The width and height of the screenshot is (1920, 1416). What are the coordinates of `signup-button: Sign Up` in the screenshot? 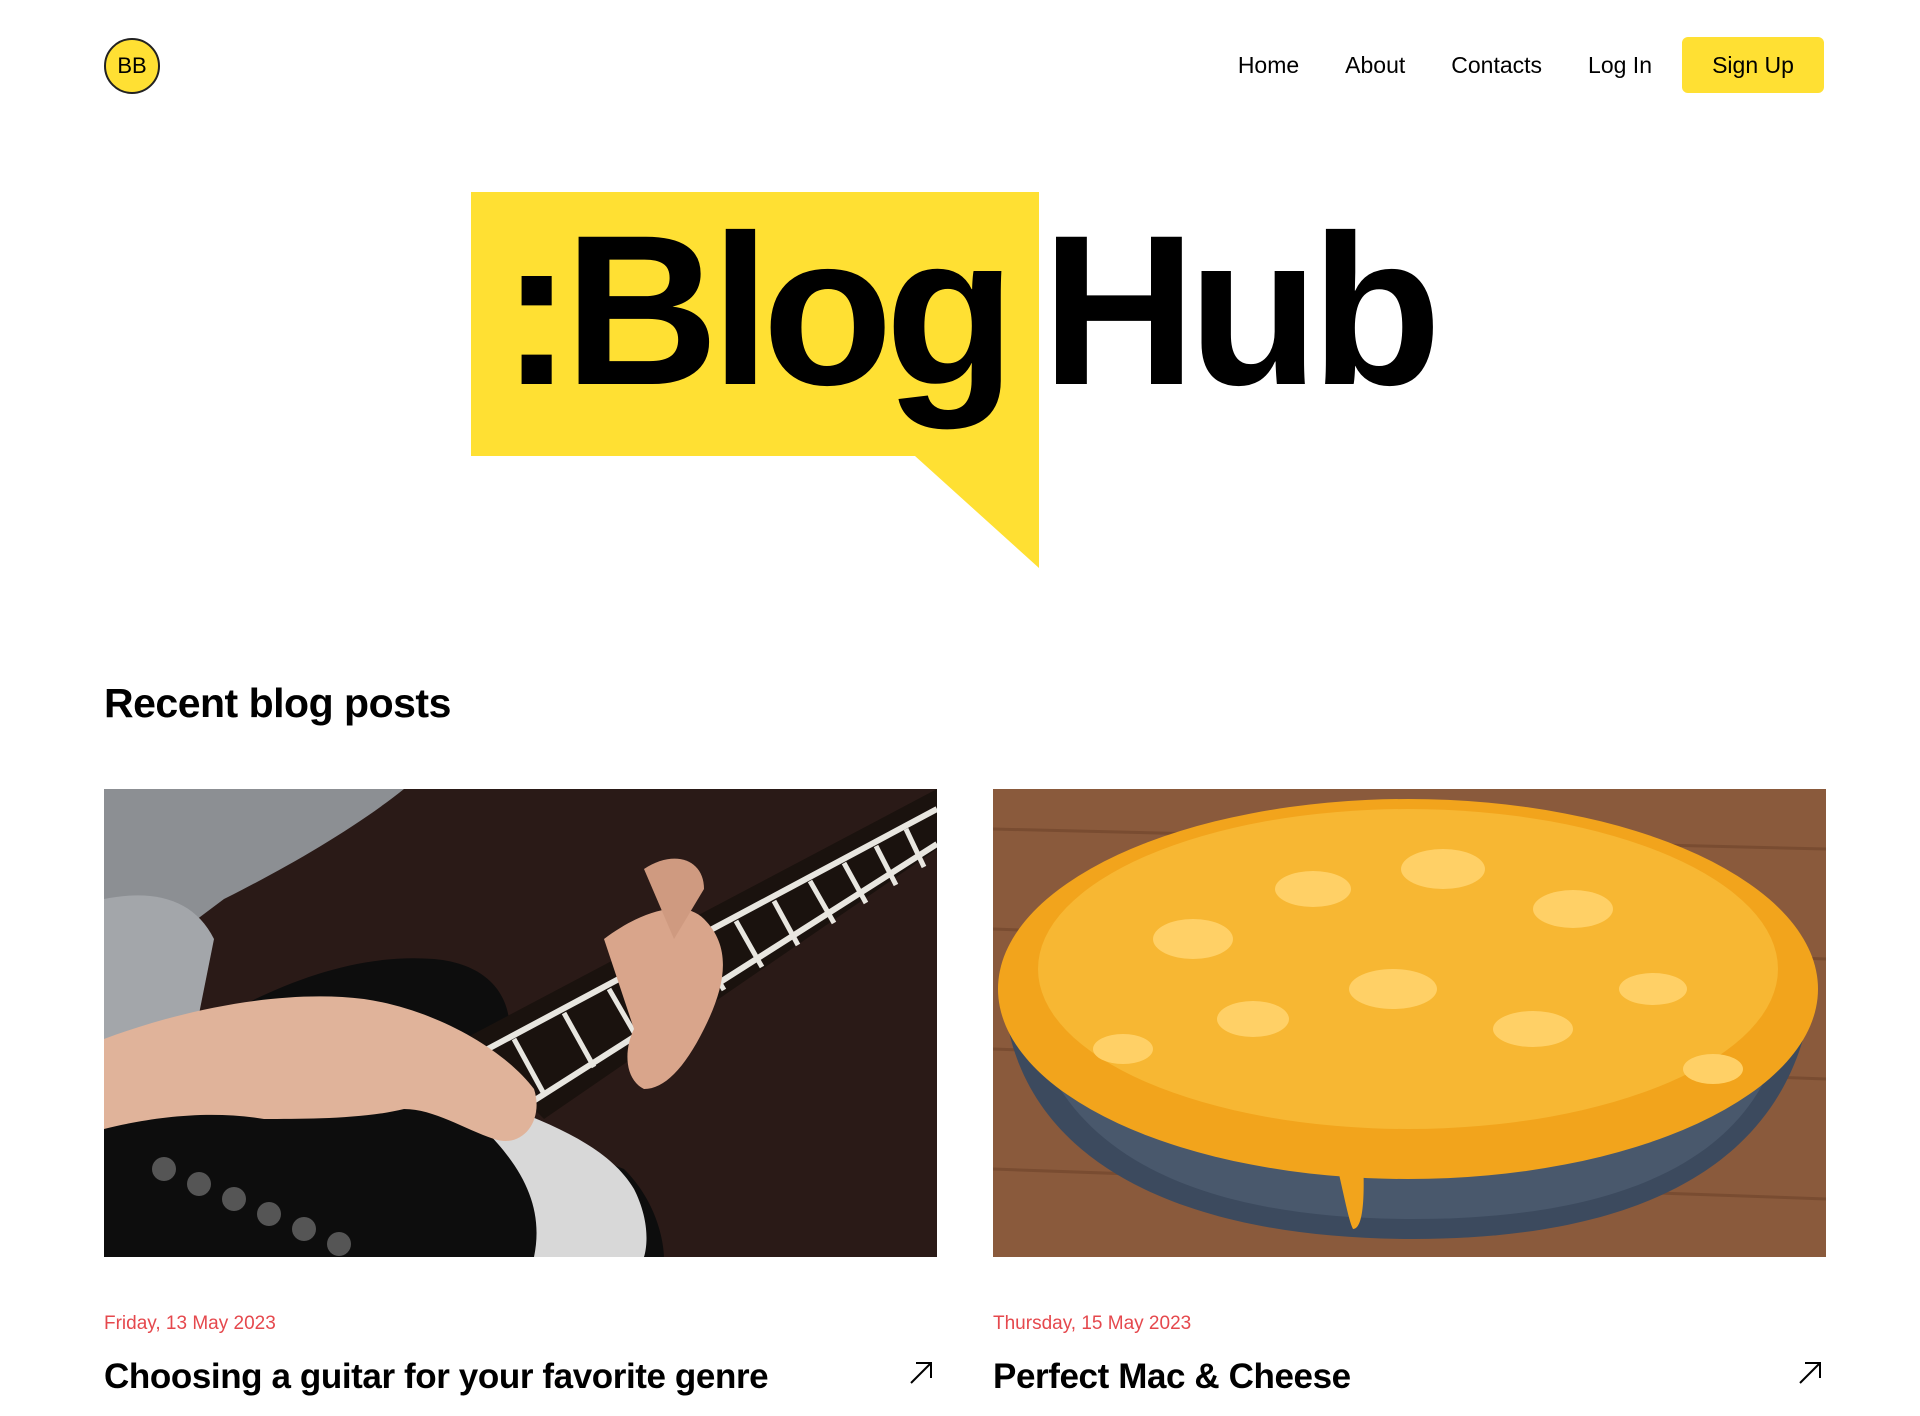 It's located at (1753, 65).